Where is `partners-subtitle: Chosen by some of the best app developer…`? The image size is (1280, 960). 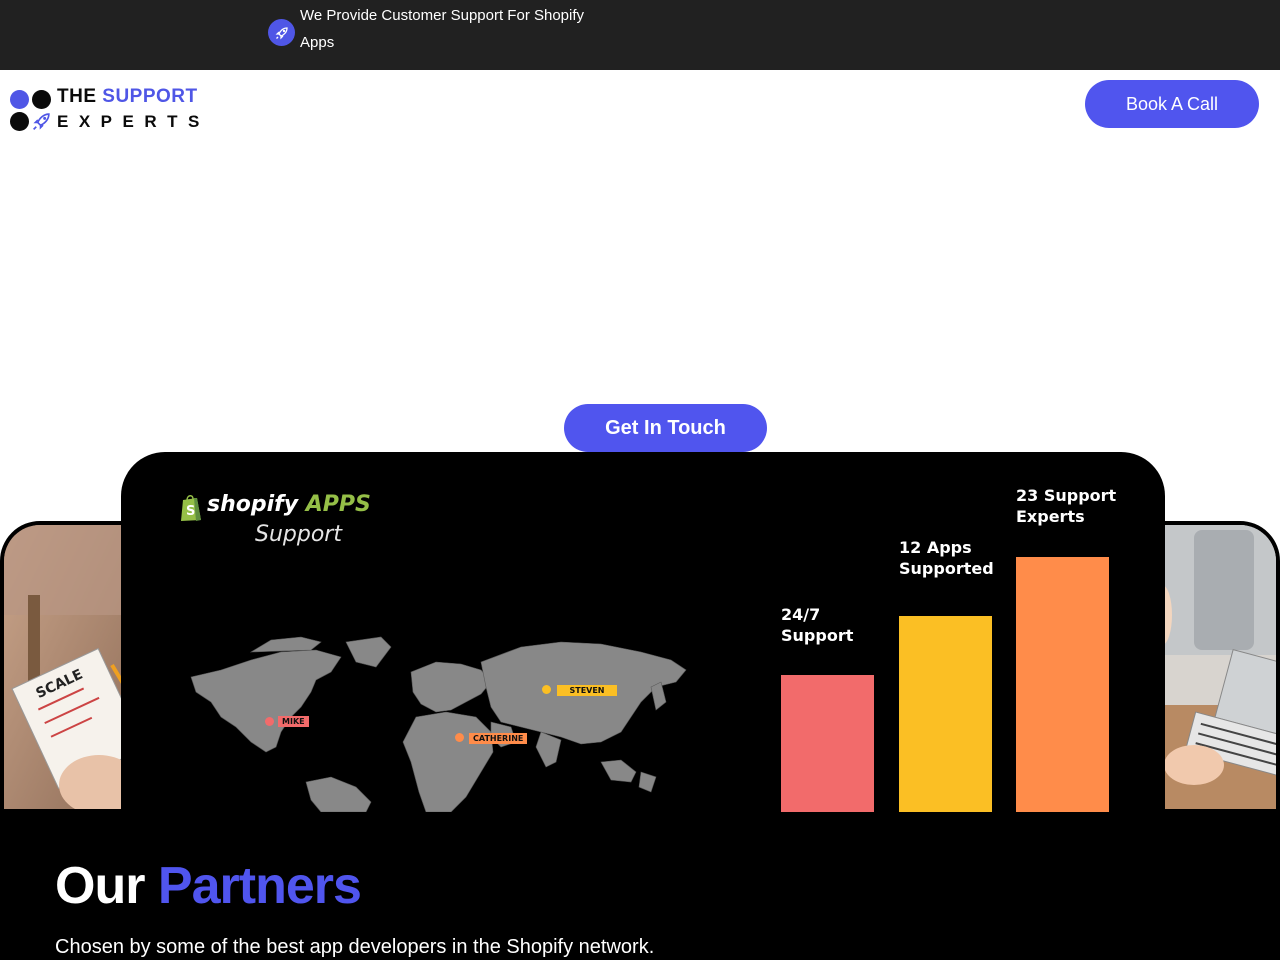
partners-subtitle: Chosen by some of the best app developer… is located at coordinates (355, 947).